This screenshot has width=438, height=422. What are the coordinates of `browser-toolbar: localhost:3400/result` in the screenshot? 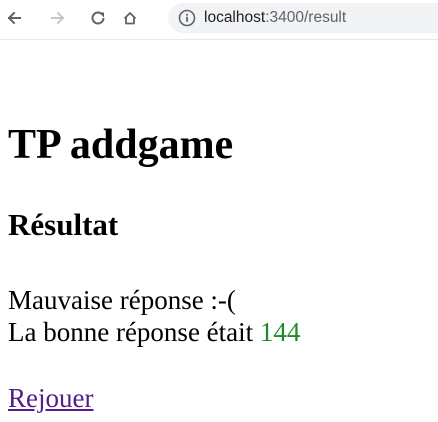 It's located at (219, 20).